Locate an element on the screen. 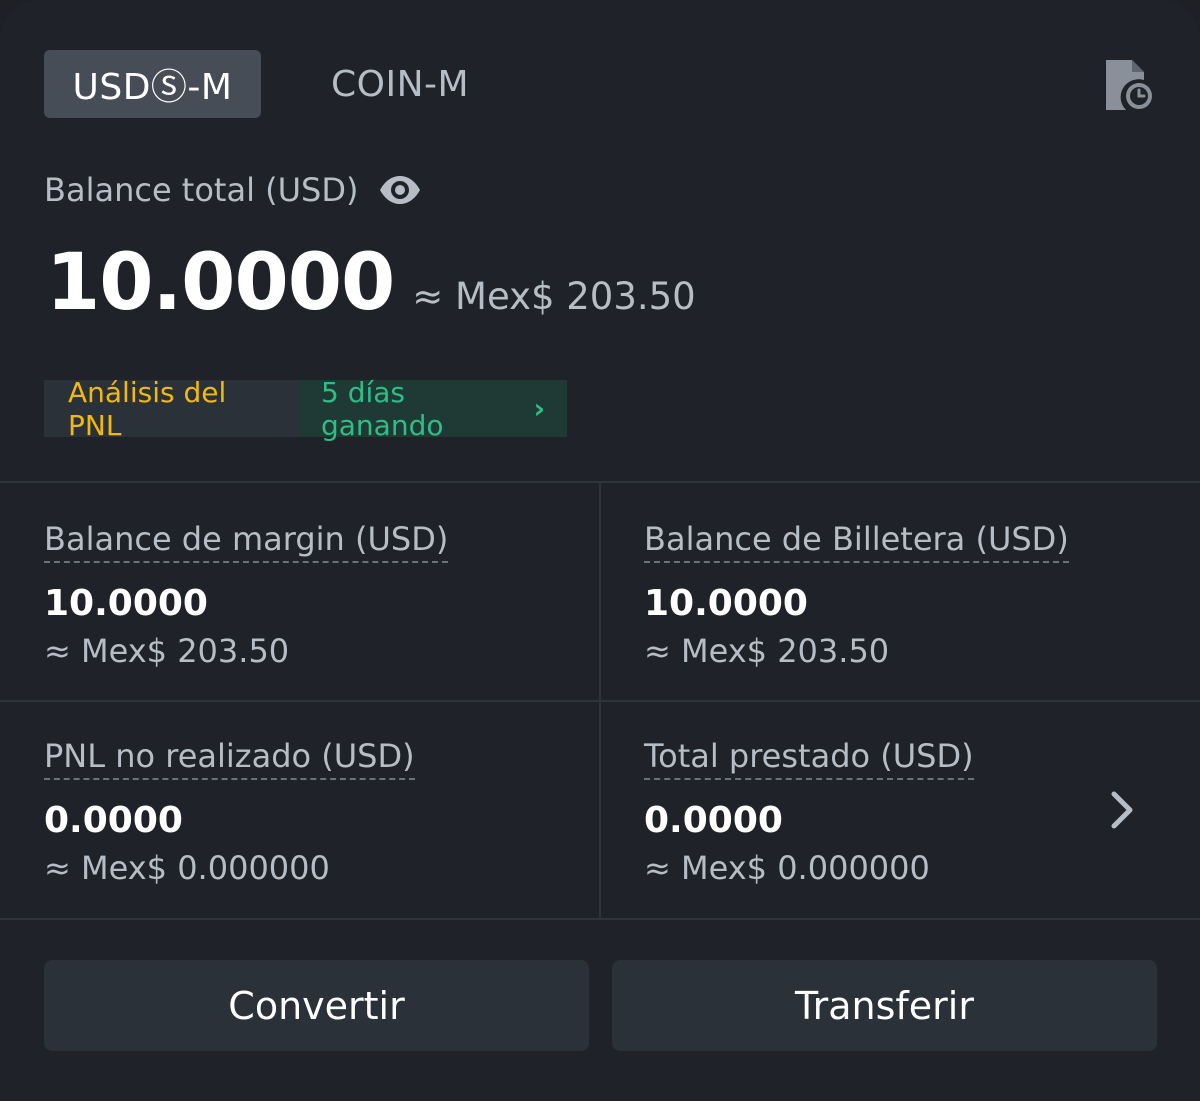 The height and width of the screenshot is (1101, 1200). total-balance-approx: ≈ Mex$ 203.50 is located at coordinates (554, 296).